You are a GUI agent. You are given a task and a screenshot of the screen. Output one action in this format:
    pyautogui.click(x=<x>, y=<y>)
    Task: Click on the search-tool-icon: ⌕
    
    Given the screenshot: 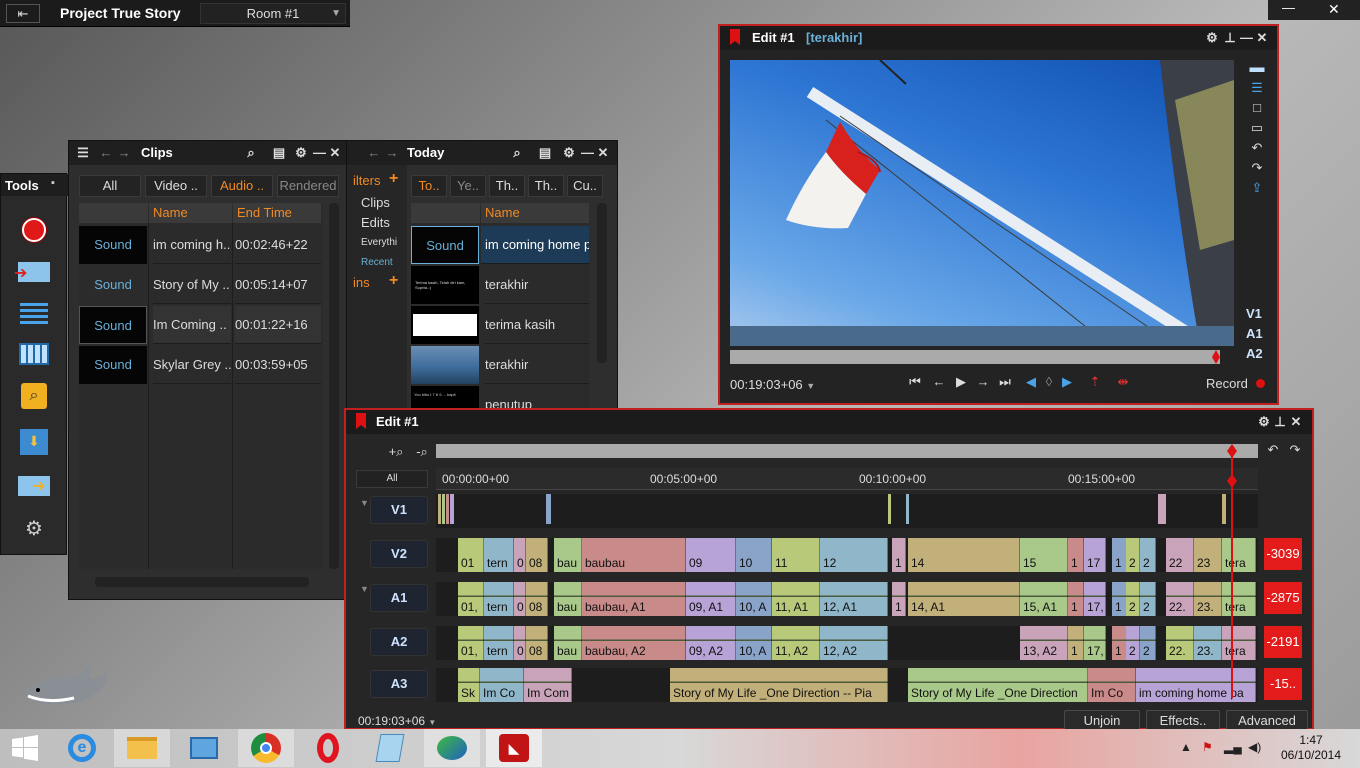 What is the action you would take?
    pyautogui.click(x=34, y=396)
    